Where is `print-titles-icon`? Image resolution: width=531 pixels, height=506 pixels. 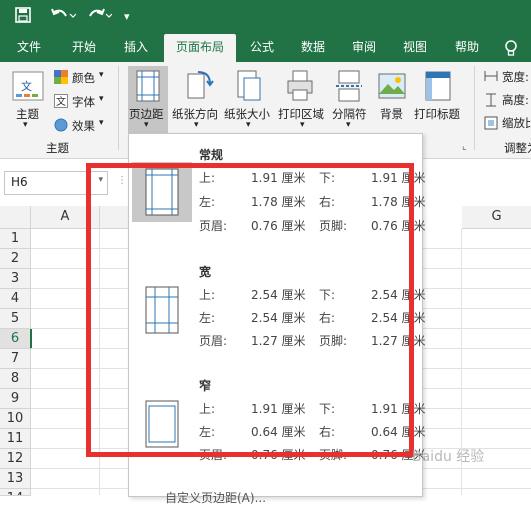 print-titles-icon is located at coordinates (439, 87).